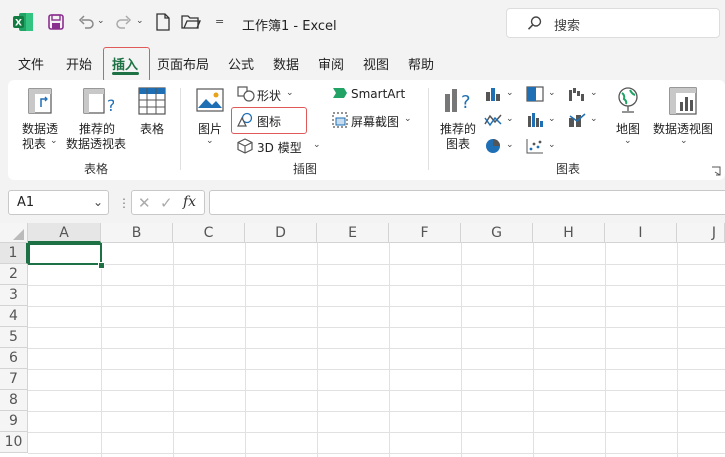 The width and height of the screenshot is (725, 457). Describe the element at coordinates (14, 379) in the screenshot. I see `row-header-7: 7` at that location.